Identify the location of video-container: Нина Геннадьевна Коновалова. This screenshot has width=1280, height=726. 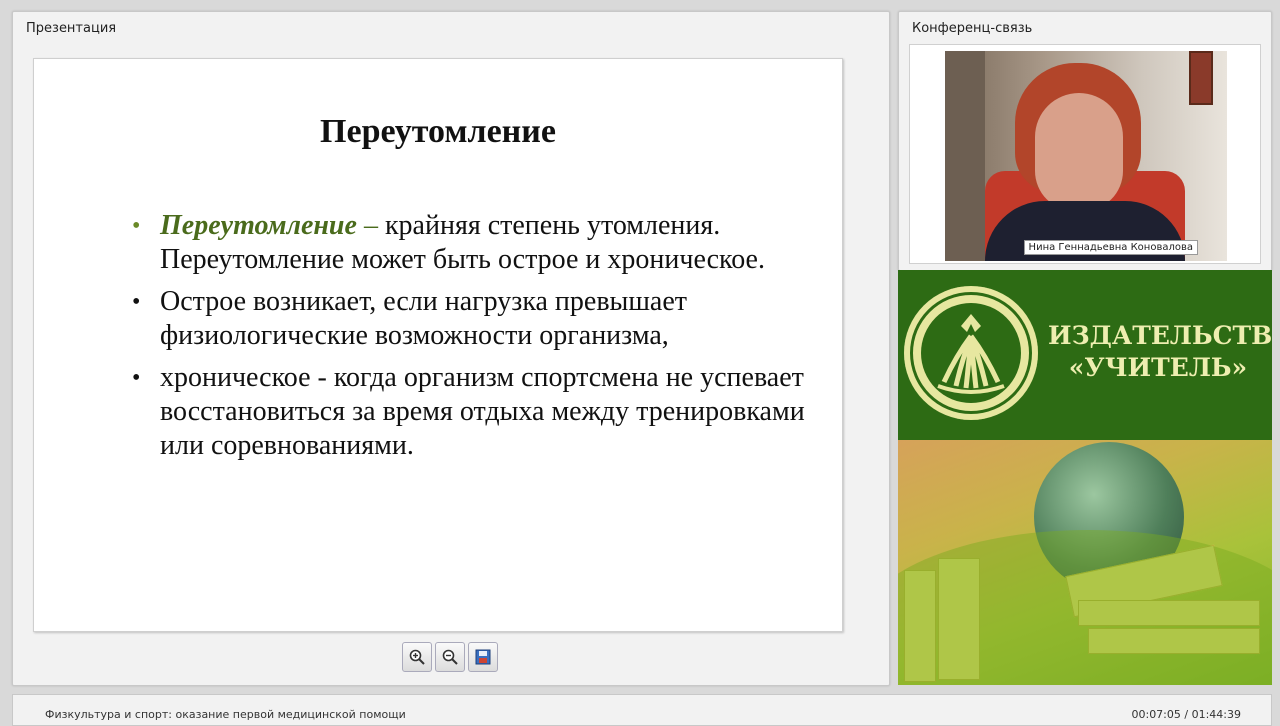
(1085, 154).